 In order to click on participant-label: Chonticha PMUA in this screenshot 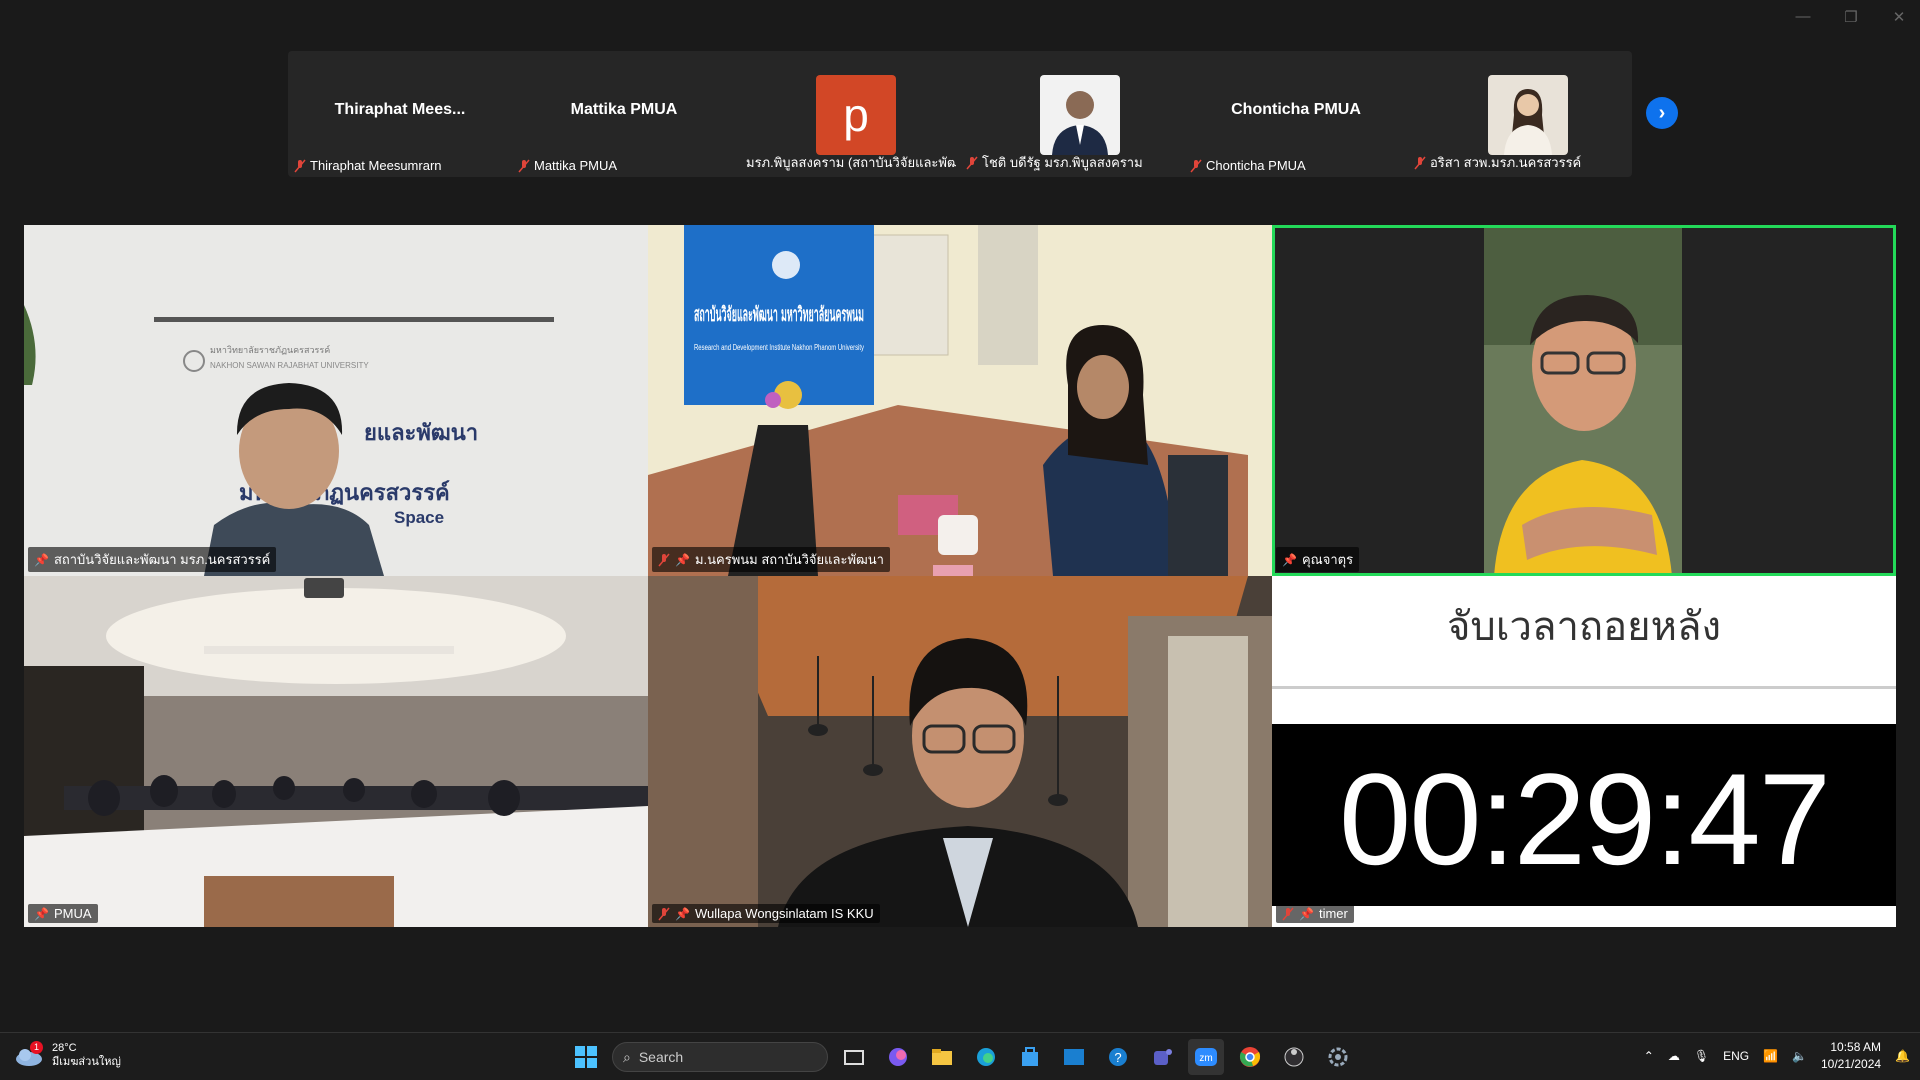, I will do `click(1256, 165)`.